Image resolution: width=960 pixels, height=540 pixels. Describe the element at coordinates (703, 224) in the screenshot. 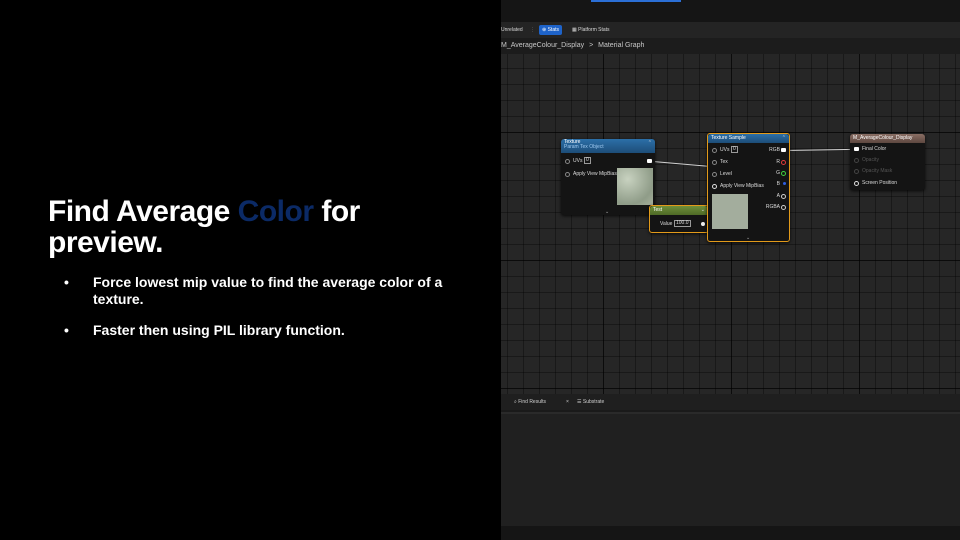

I see `scalar-output-pin-icon` at that location.